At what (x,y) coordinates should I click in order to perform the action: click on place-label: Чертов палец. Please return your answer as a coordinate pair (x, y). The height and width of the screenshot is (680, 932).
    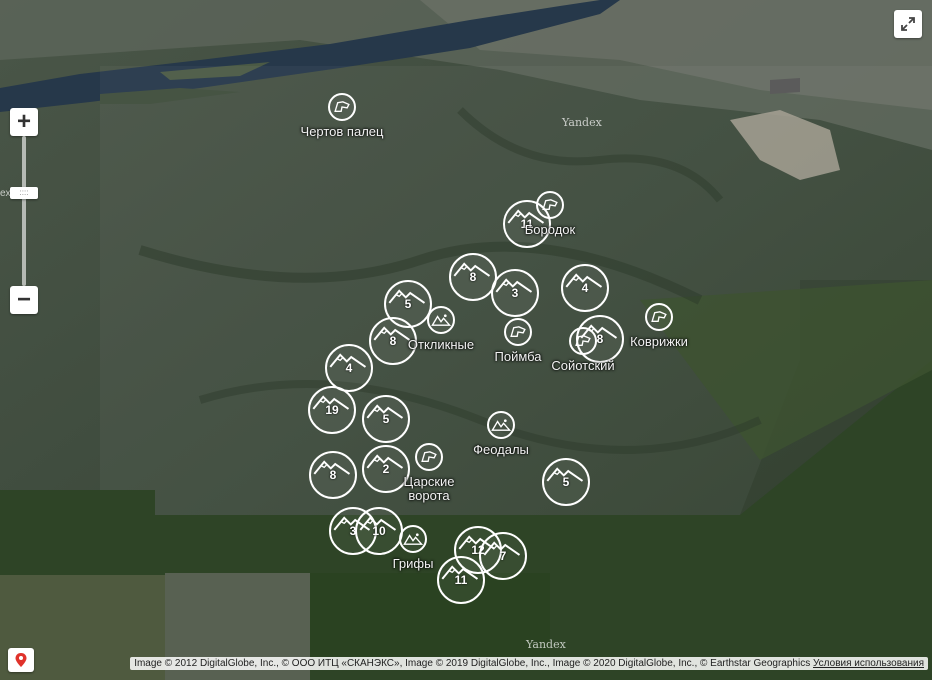
    Looking at the image, I should click on (342, 132).